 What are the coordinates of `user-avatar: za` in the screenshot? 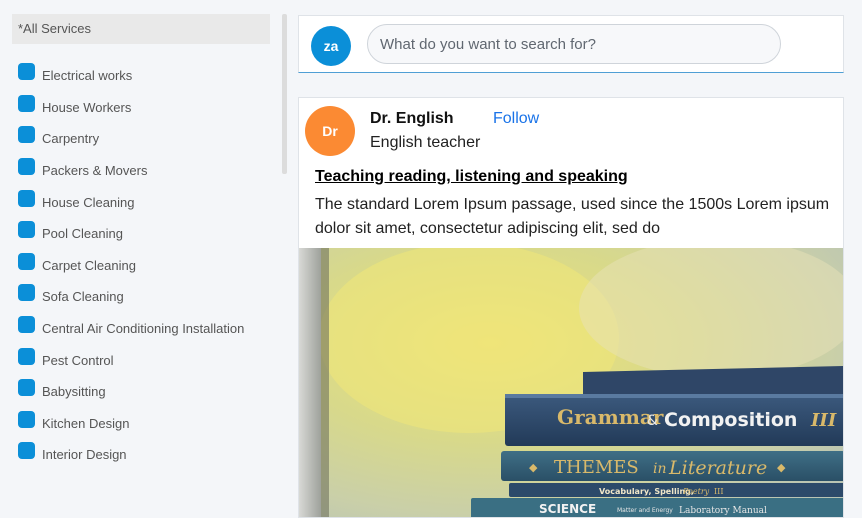 It's located at (331, 46).